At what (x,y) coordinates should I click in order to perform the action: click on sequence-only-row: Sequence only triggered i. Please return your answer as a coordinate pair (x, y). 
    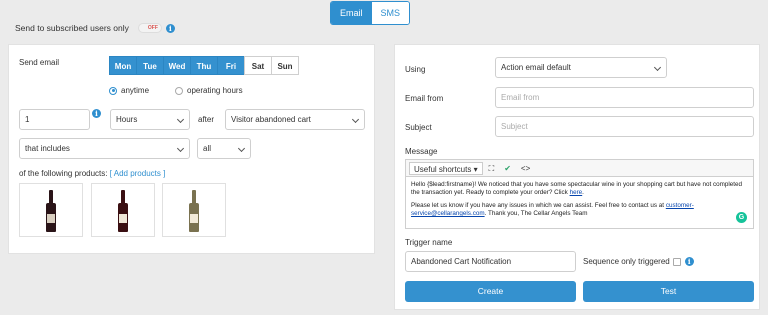
    Looking at the image, I should click on (638, 261).